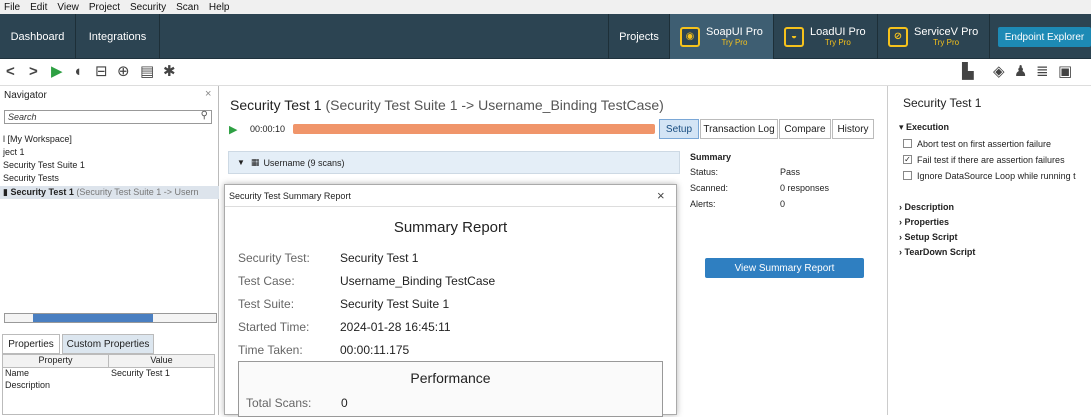 This screenshot has width=1091, height=417. What do you see at coordinates (147, 72) in the screenshot?
I see `document-icon: ▤` at bounding box center [147, 72].